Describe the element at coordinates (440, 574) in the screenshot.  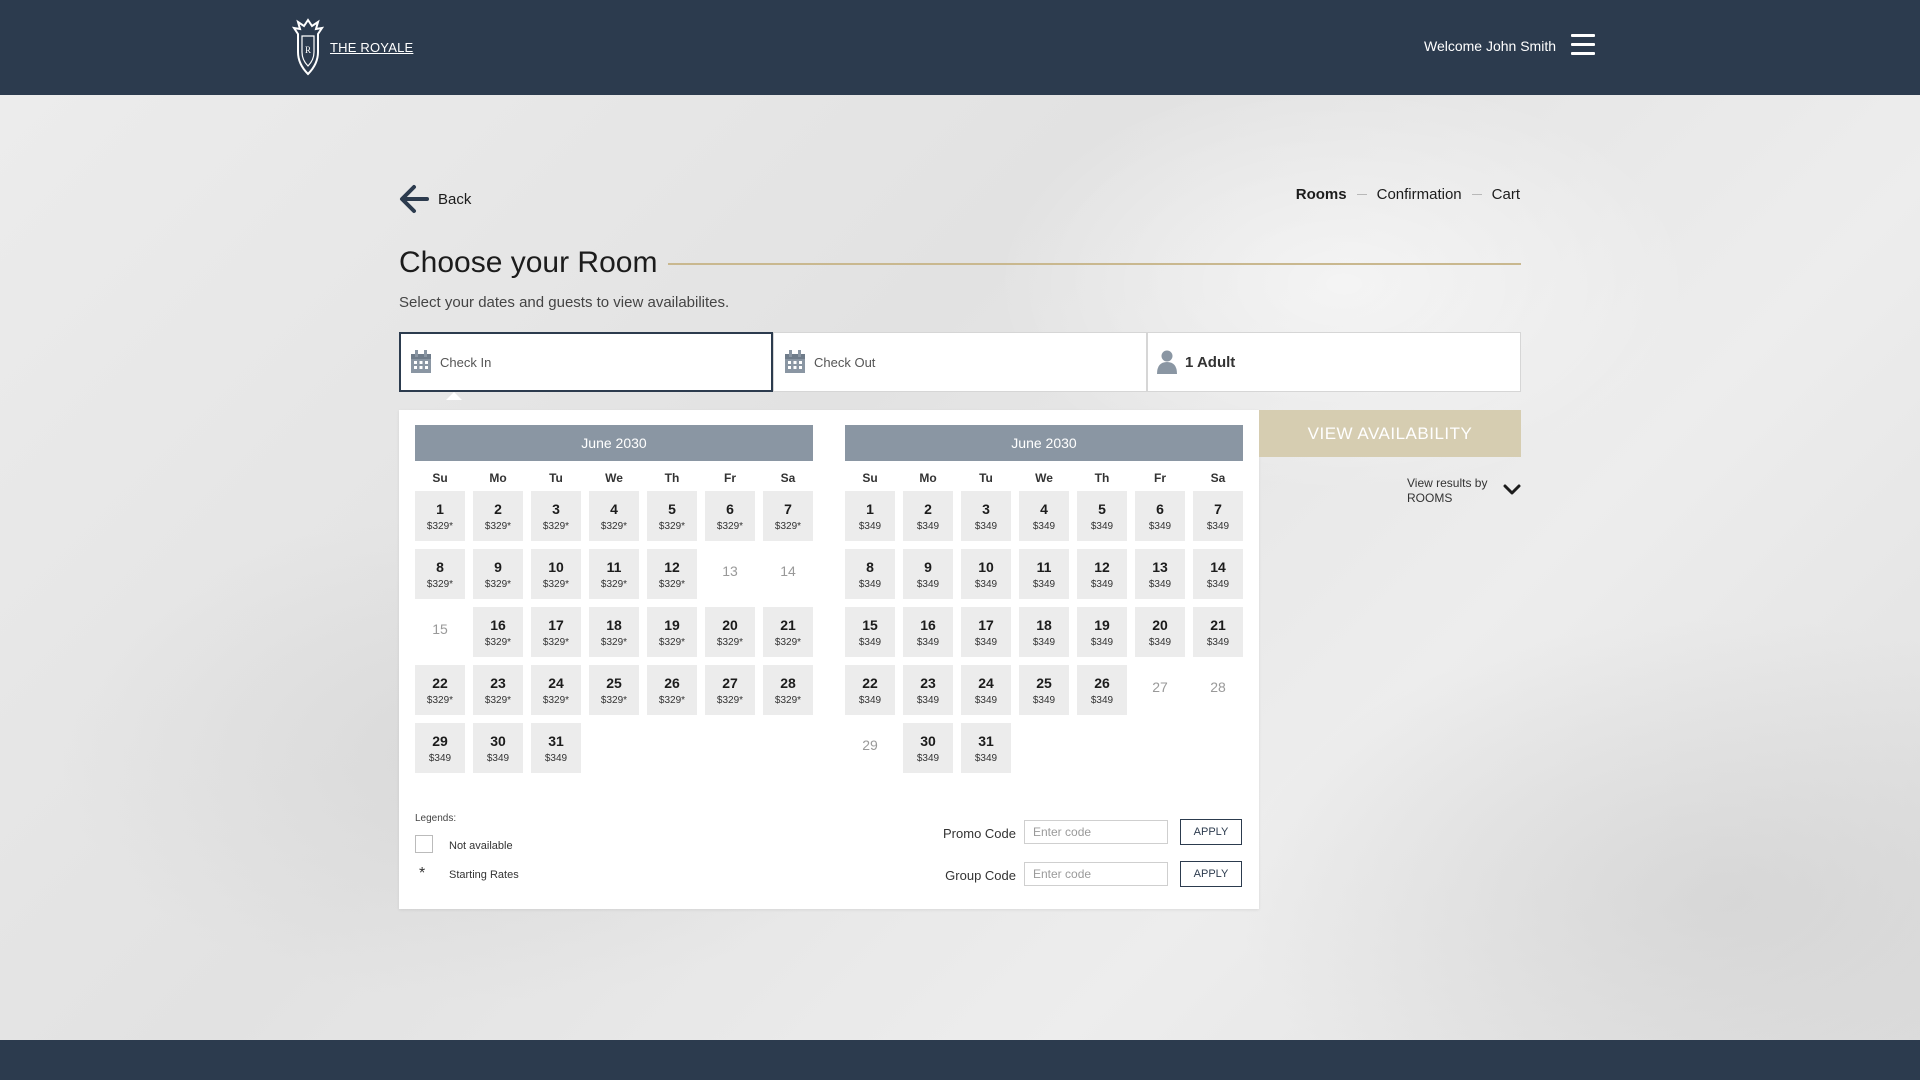
I see `calendar-day: 8 $329*` at that location.